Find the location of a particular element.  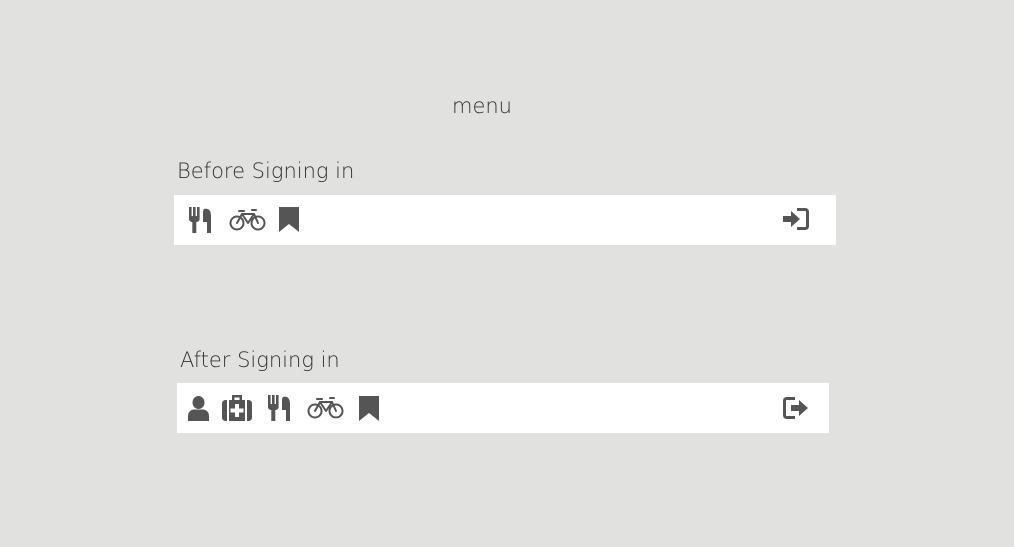

sign-out-icon is located at coordinates (796, 408).